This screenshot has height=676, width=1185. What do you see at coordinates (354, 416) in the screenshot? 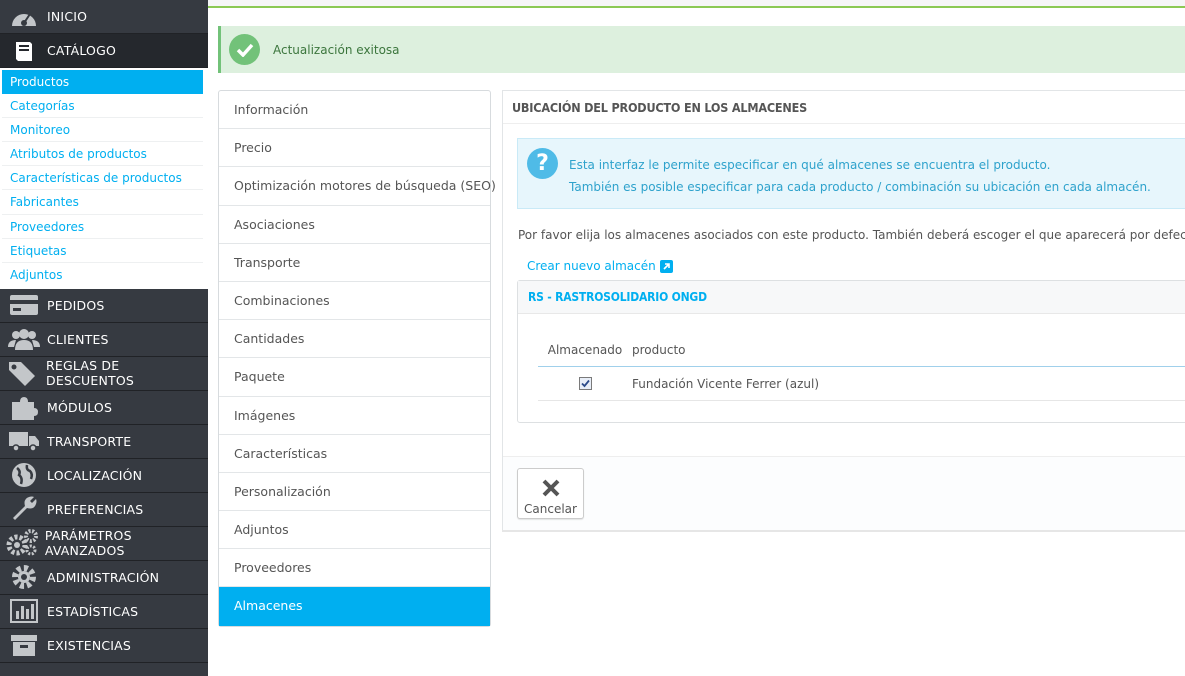
I see `tab-imagenes: Imágenes` at bounding box center [354, 416].